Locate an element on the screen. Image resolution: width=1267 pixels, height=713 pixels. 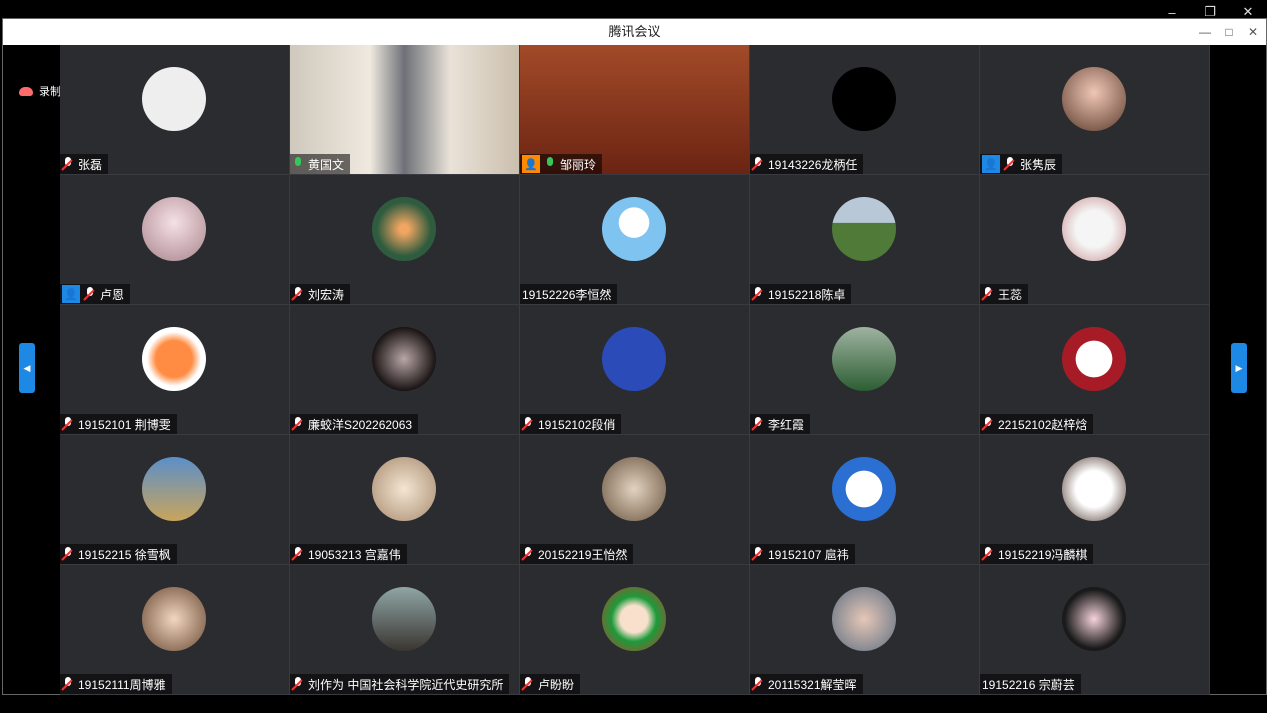
participant-tile: 19053213 宫嘉伟 is located at coordinates (405, 500).